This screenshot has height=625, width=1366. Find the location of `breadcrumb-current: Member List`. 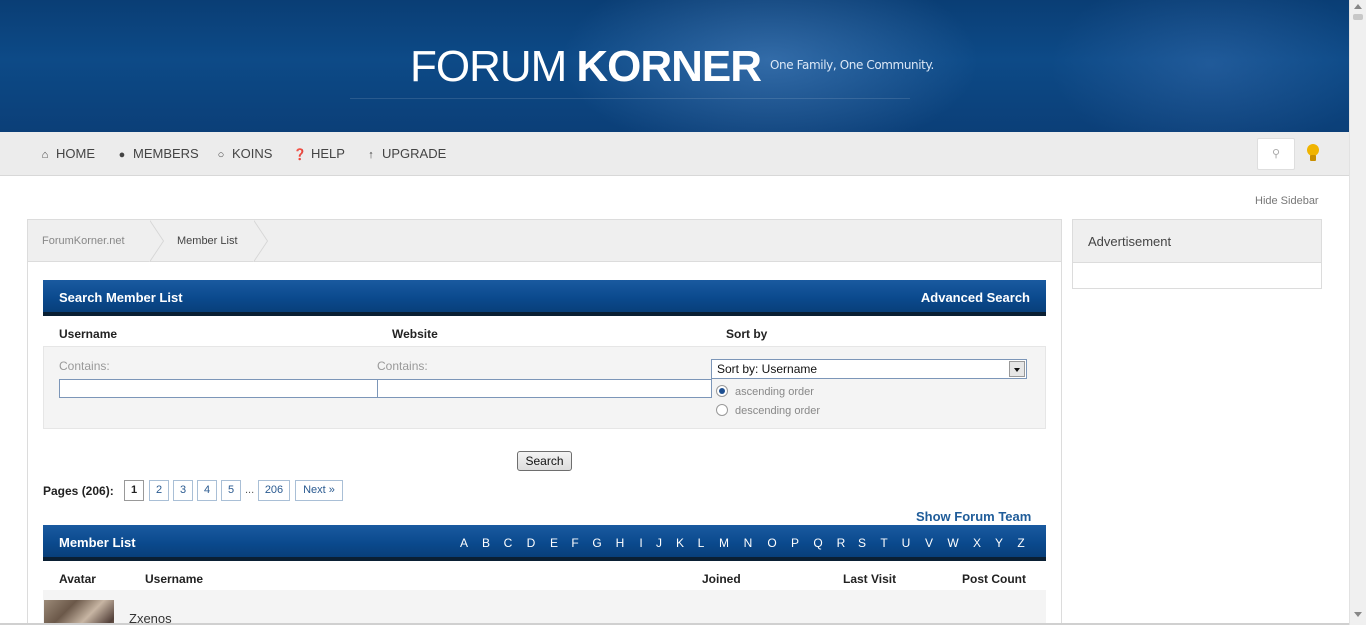

breadcrumb-current: Member List is located at coordinates (207, 241).